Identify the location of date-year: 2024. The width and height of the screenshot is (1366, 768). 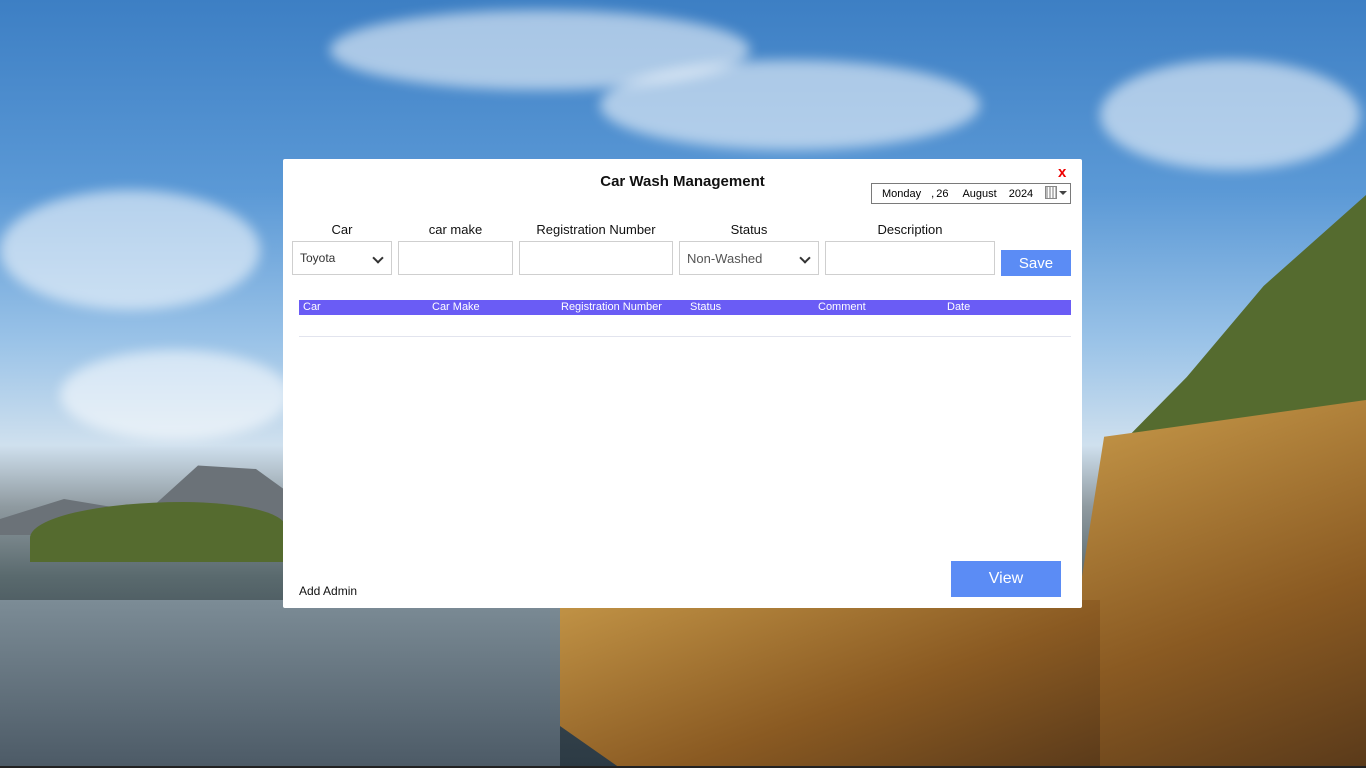
(1021, 194).